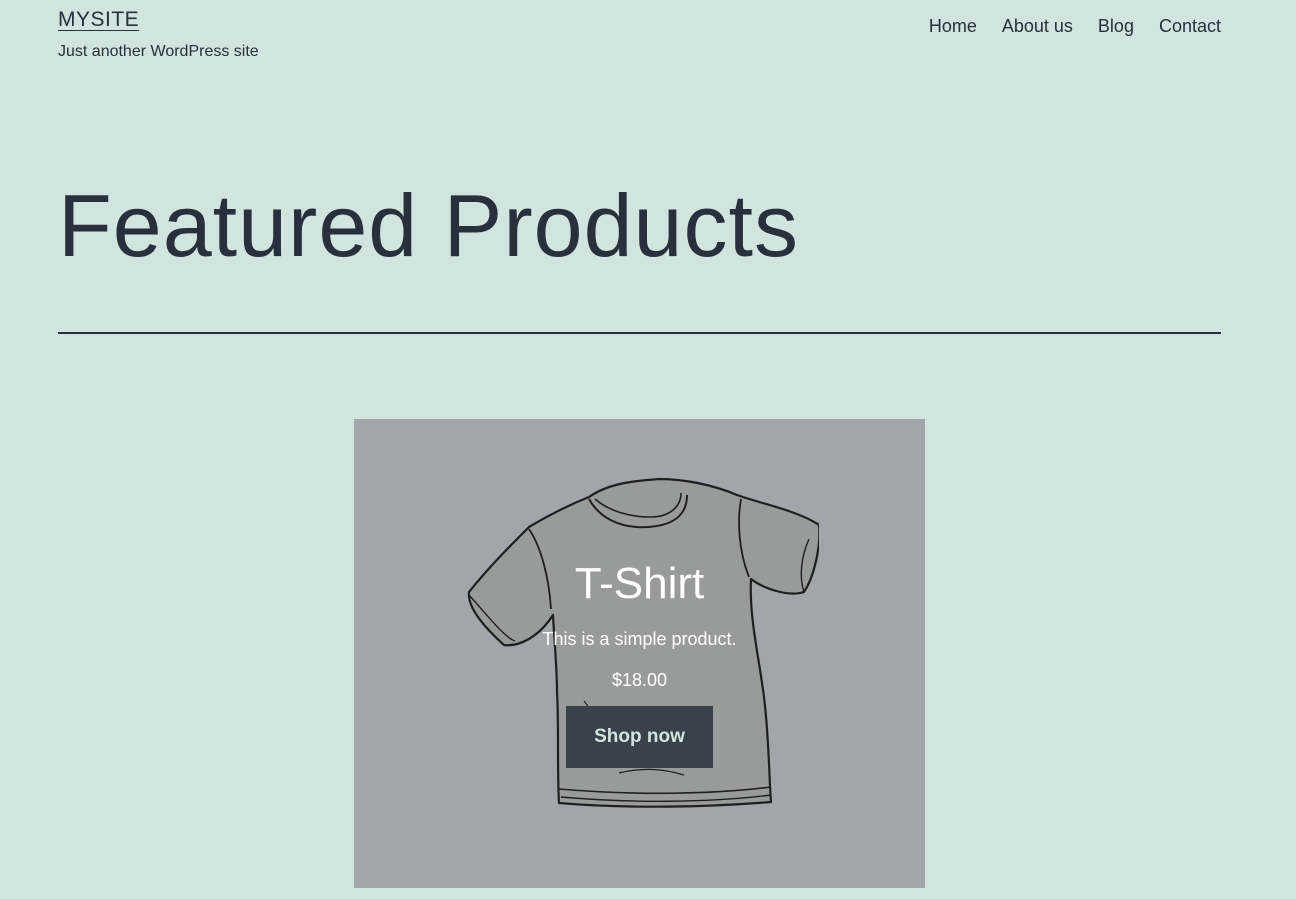  Describe the element at coordinates (1190, 26) in the screenshot. I see `nav-item-contact: Contact` at that location.